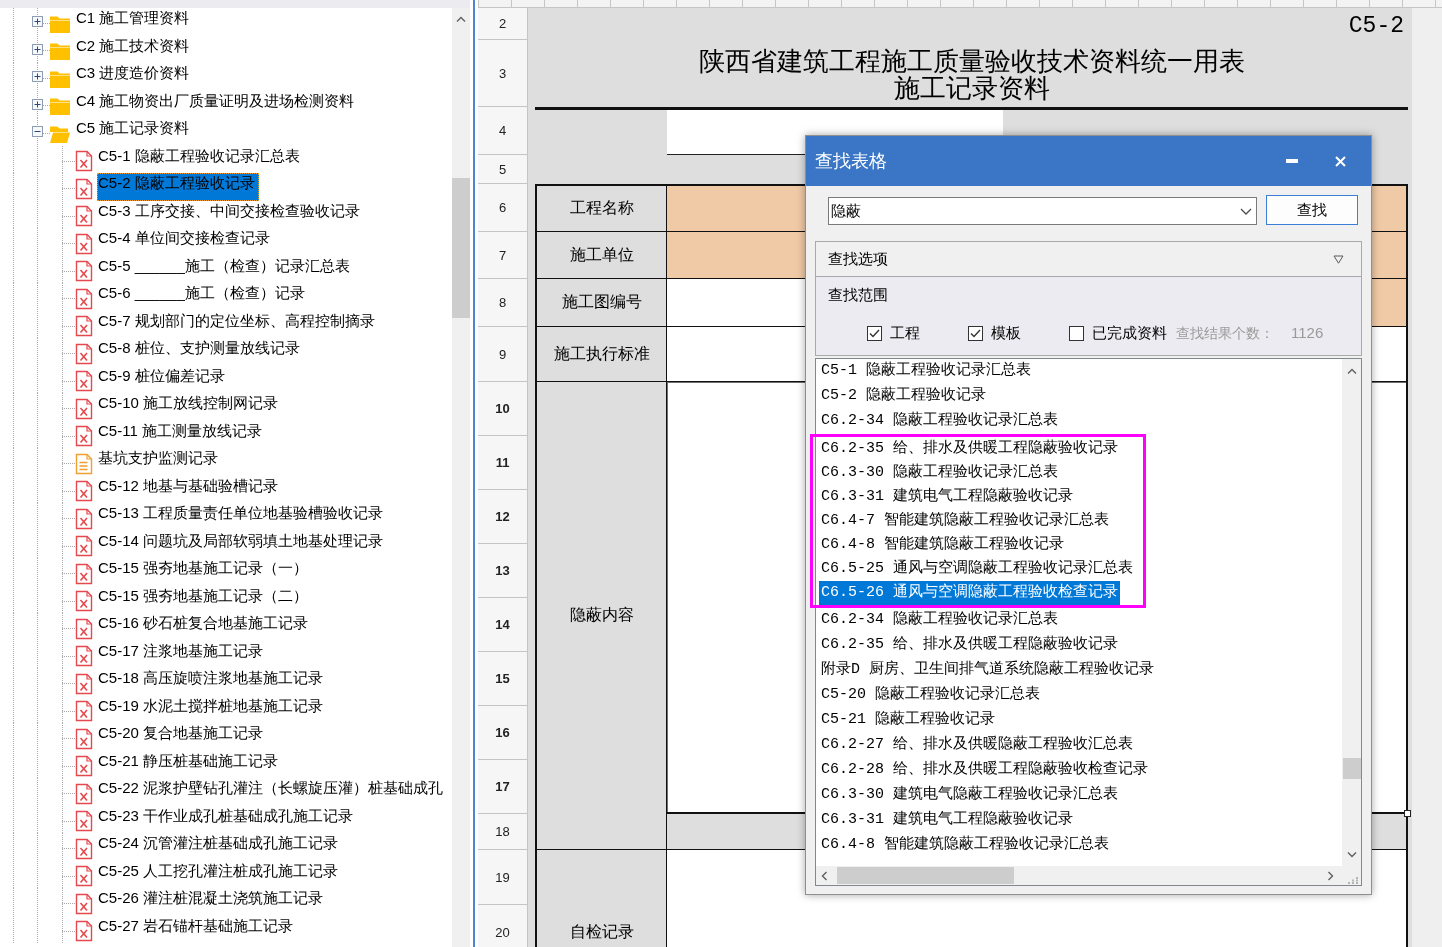 This screenshot has height=947, width=1442. Describe the element at coordinates (503, 354) in the screenshot. I see `row-header: 9` at that location.